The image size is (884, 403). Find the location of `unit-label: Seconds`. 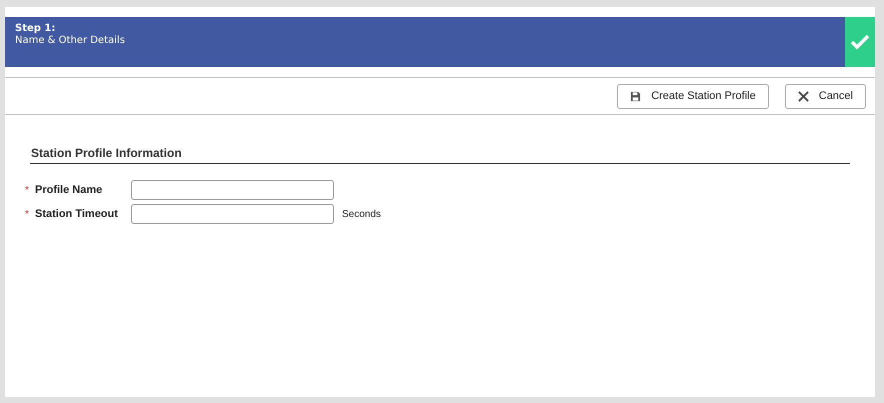

unit-label: Seconds is located at coordinates (361, 215).